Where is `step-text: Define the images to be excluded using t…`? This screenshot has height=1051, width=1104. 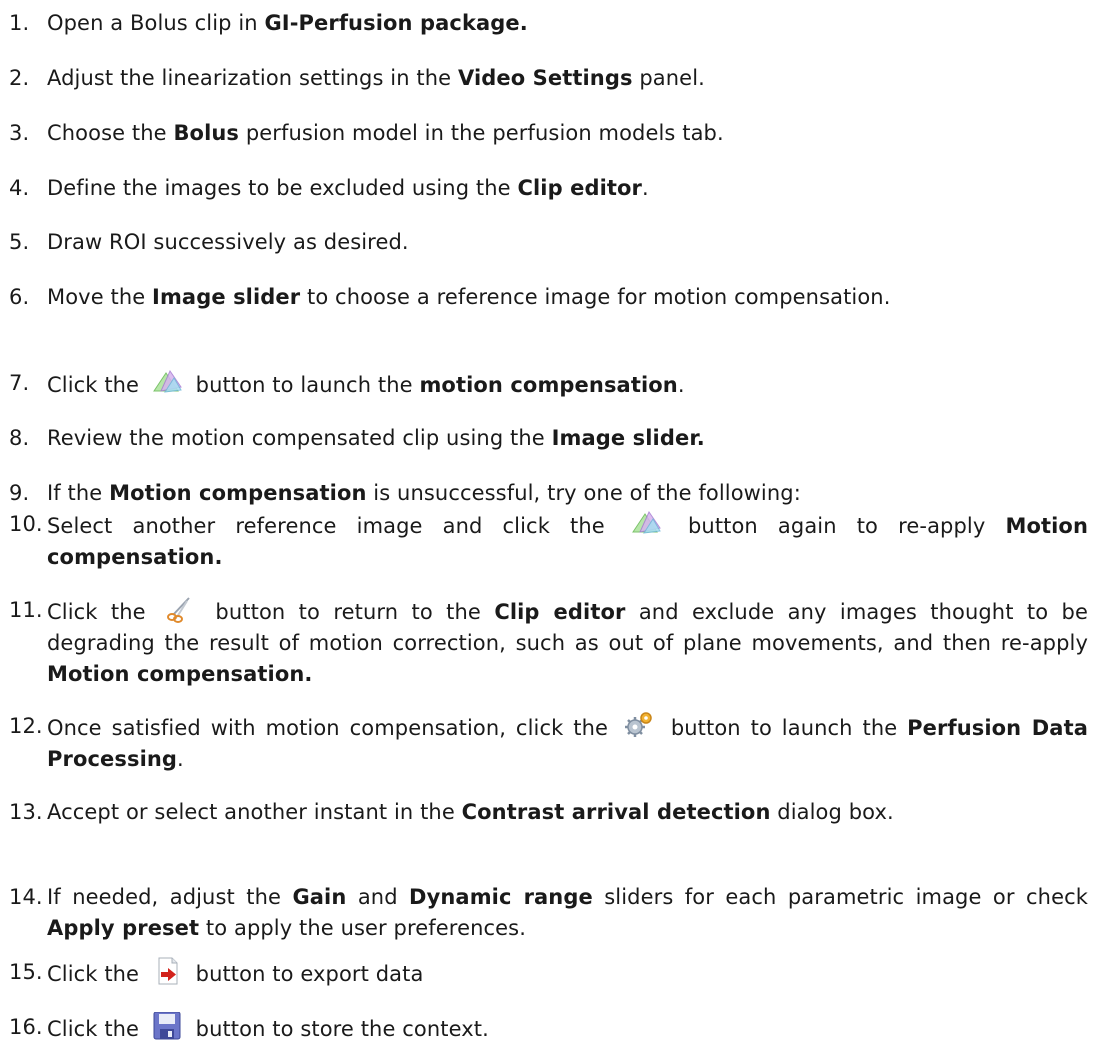
step-text: Define the images to be excluded using t… is located at coordinates (567, 188).